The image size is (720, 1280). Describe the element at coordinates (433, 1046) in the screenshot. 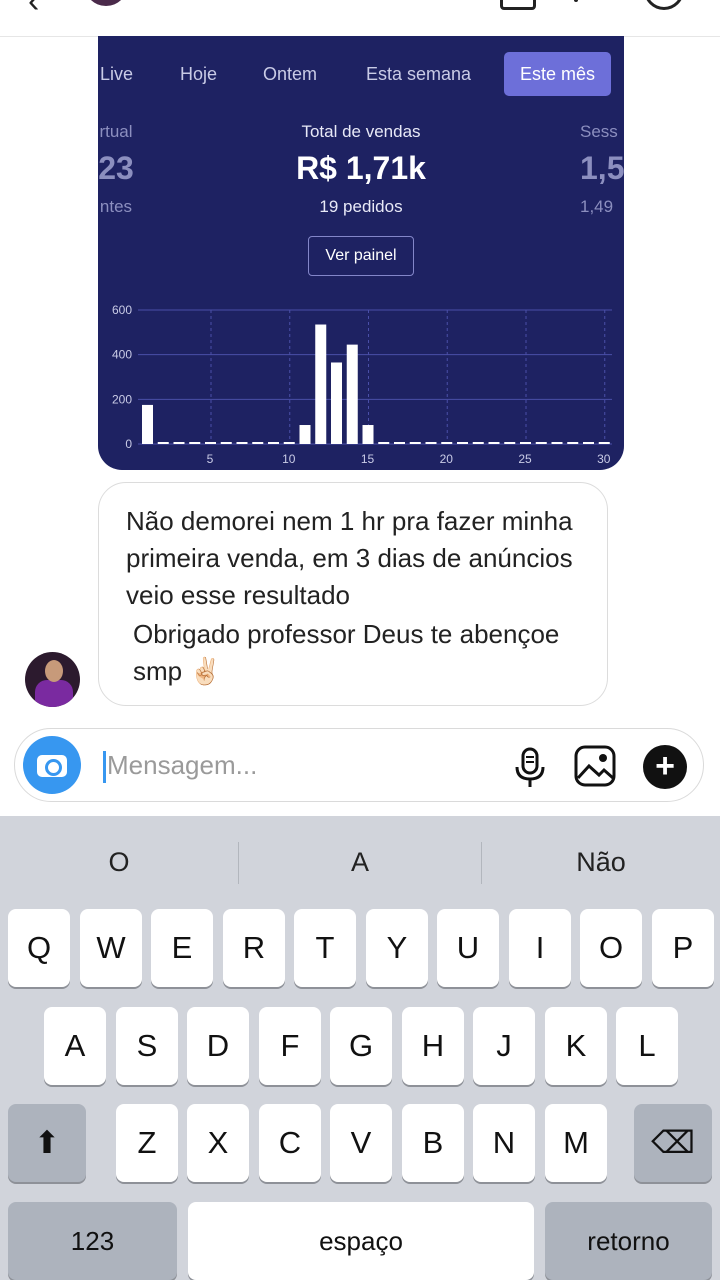

I see `key-h: H` at that location.